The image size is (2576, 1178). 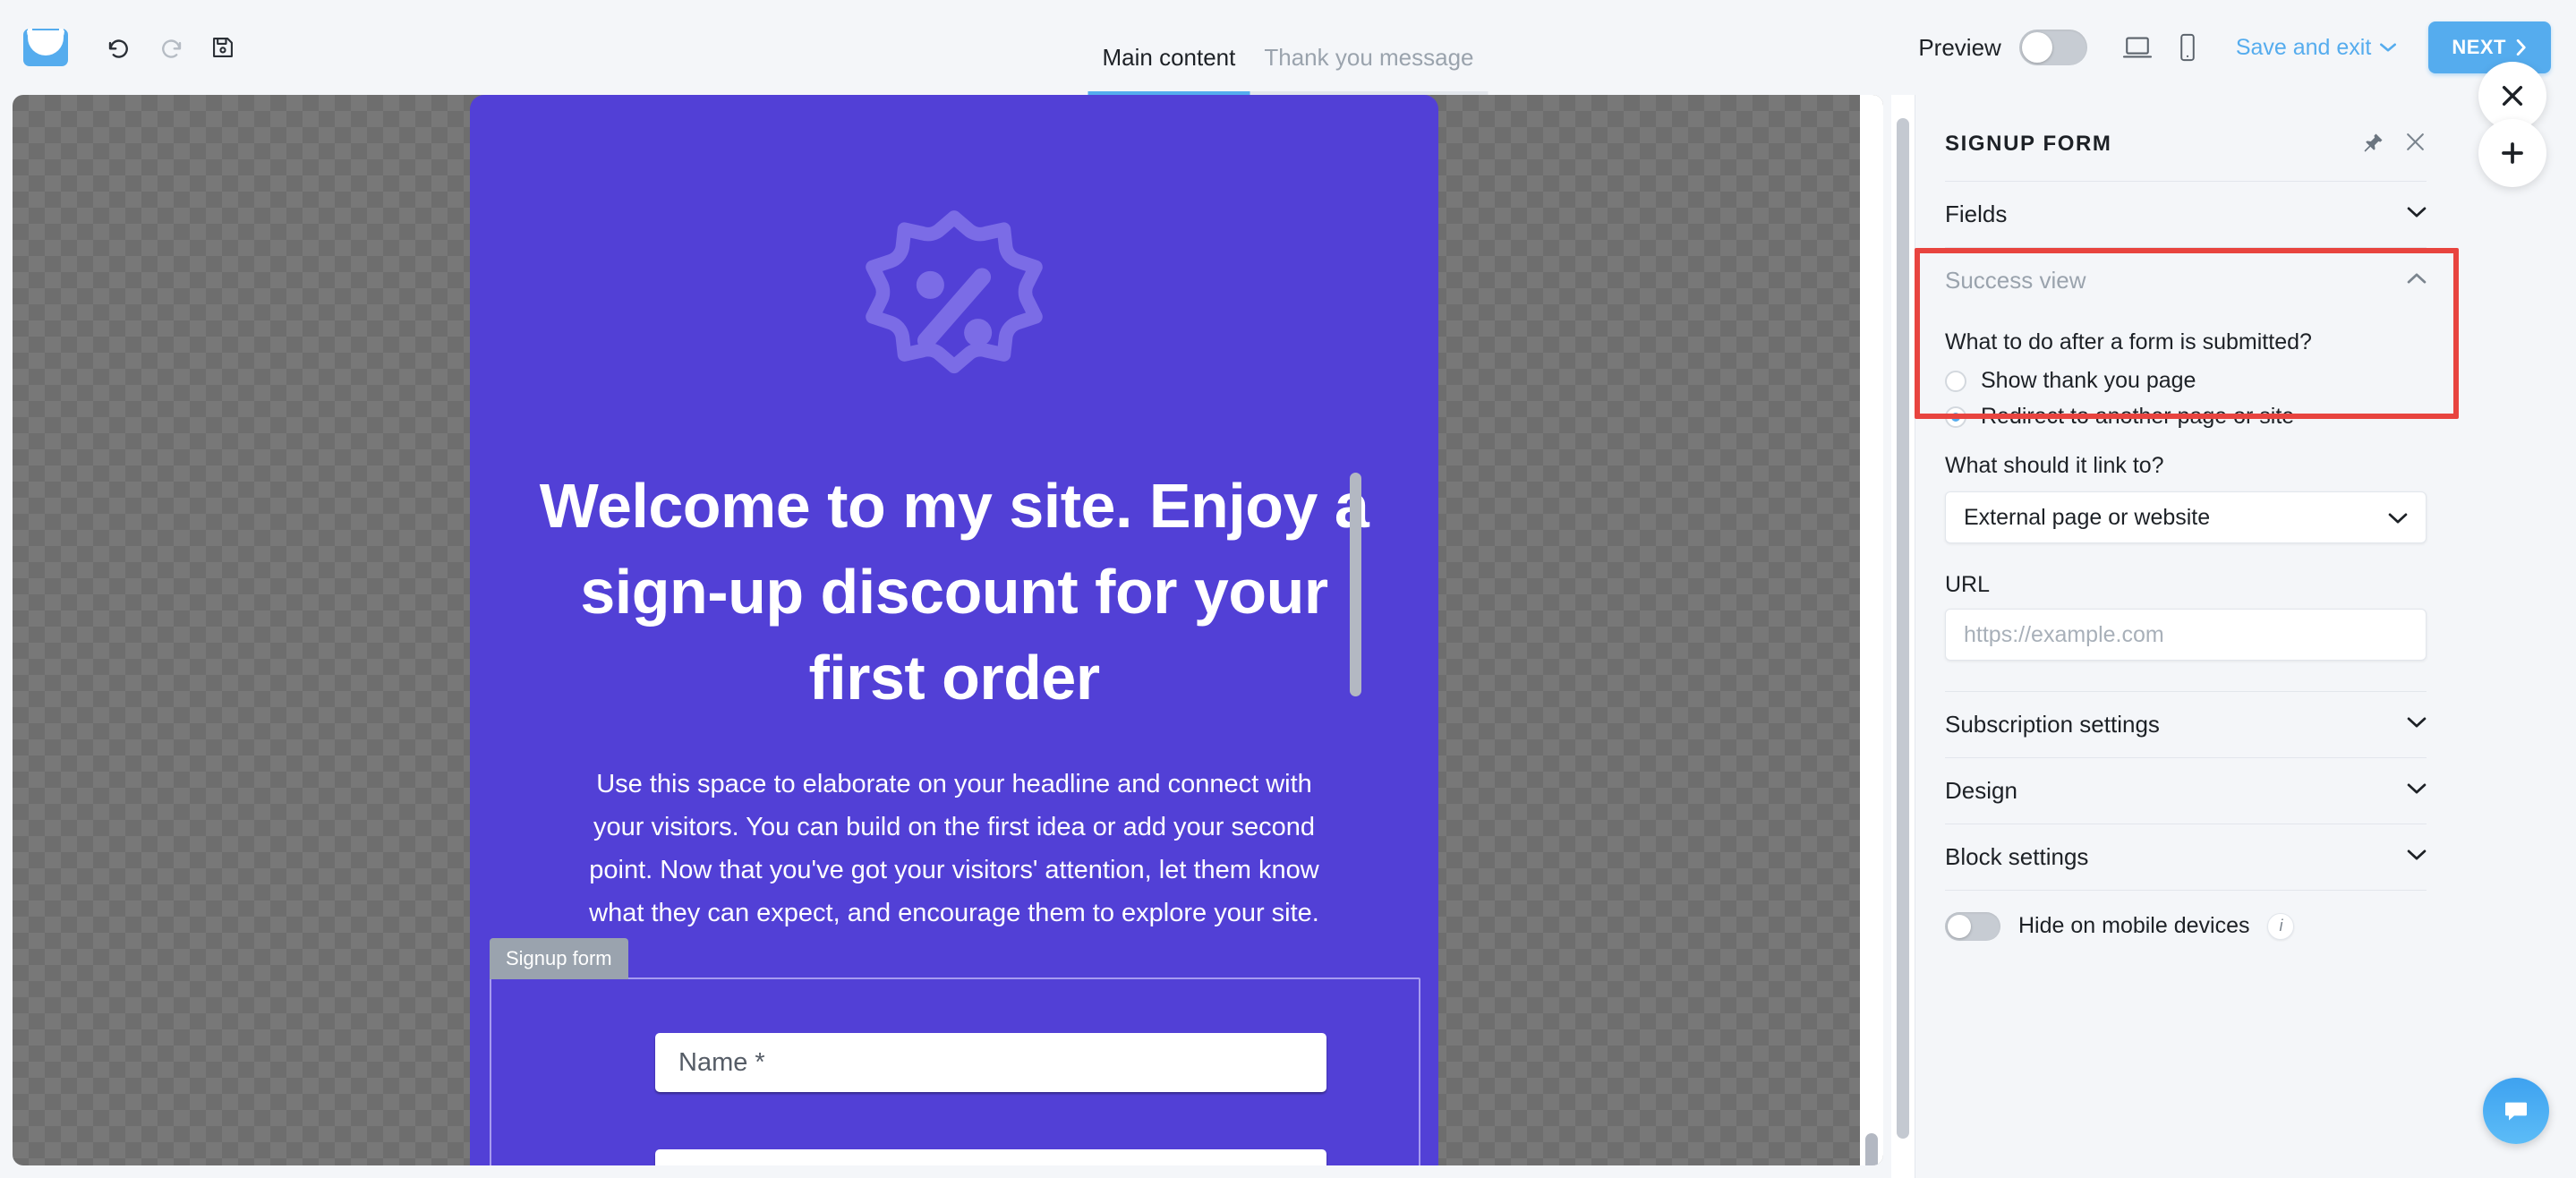 What do you see at coordinates (2088, 380) in the screenshot?
I see `radio-show-thank-you-page-label: Show thank you page` at bounding box center [2088, 380].